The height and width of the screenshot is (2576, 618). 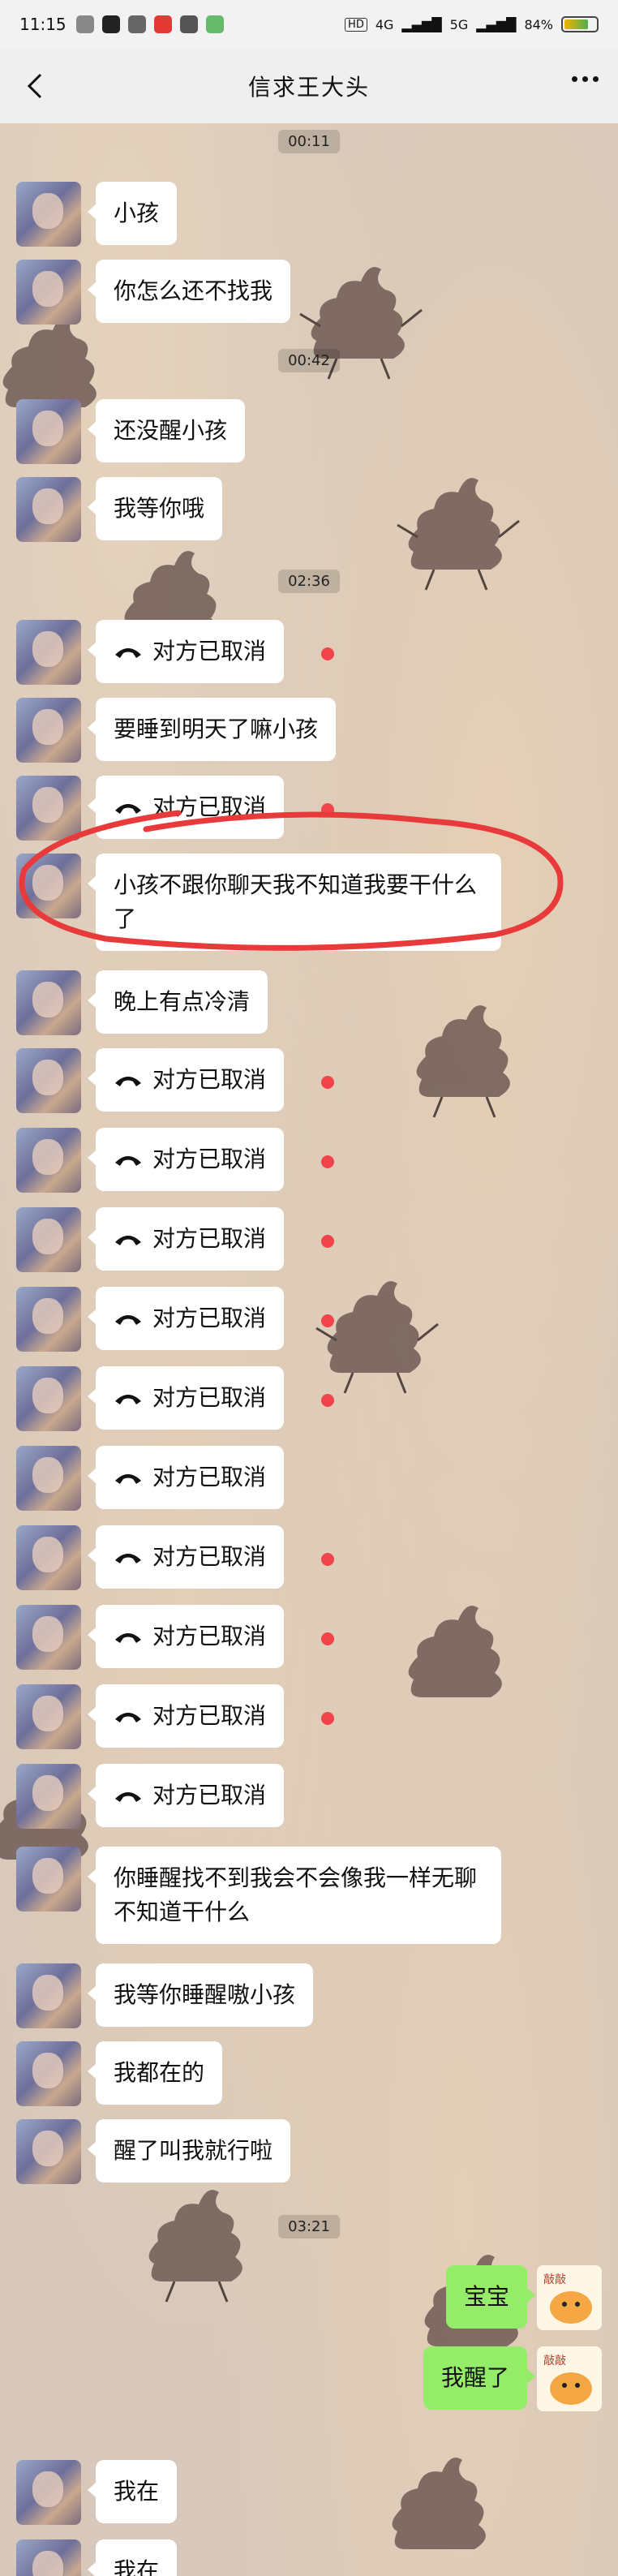 What do you see at coordinates (309, 360) in the screenshot?
I see `timestamp: 00:42` at bounding box center [309, 360].